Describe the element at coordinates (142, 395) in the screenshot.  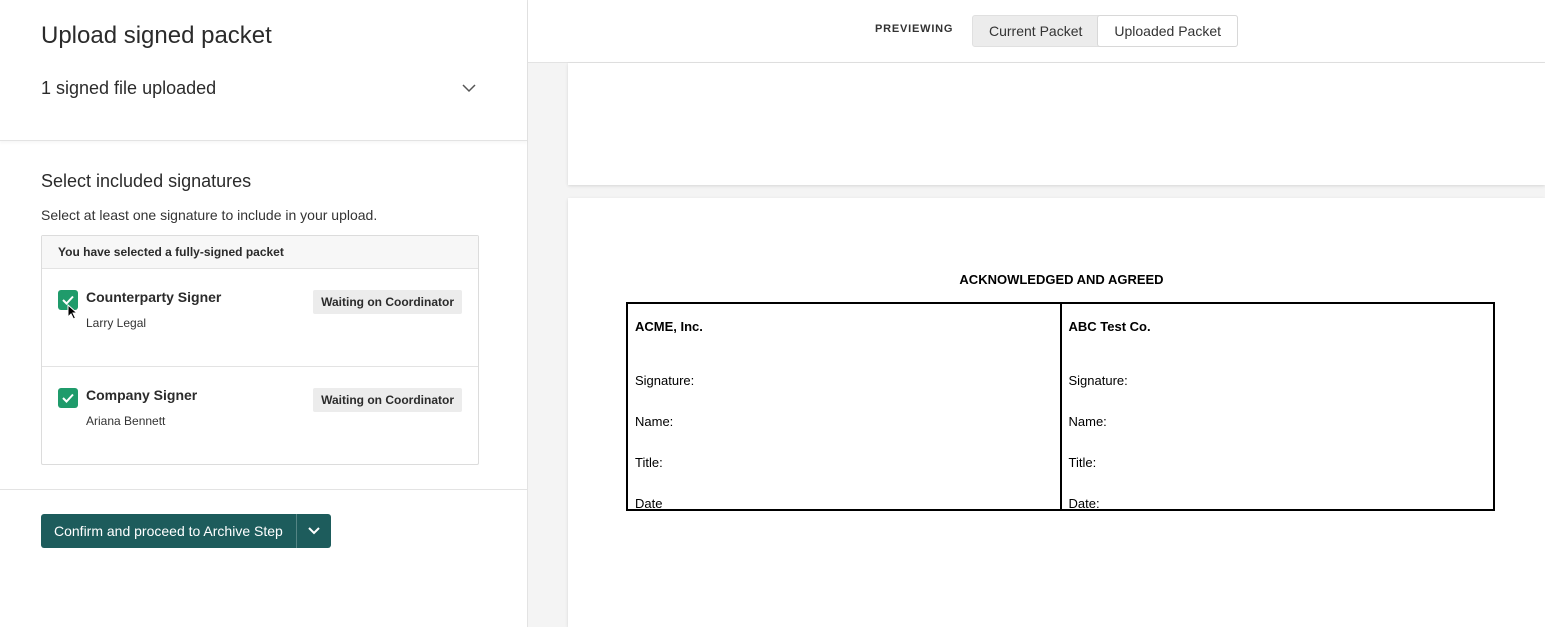
I see `signer-role: Company Signer` at that location.